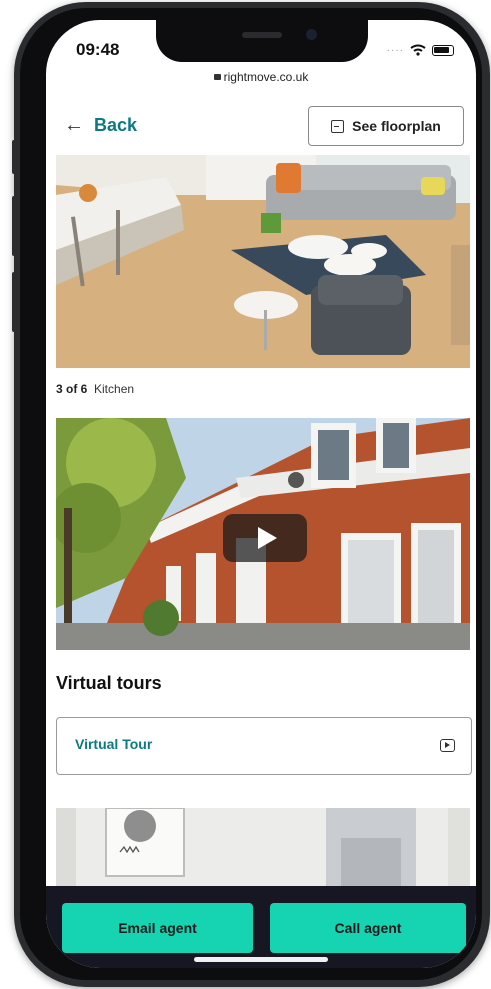 The height and width of the screenshot is (989, 491). I want to click on virtual-tours-heading: Virtual tours, so click(109, 683).